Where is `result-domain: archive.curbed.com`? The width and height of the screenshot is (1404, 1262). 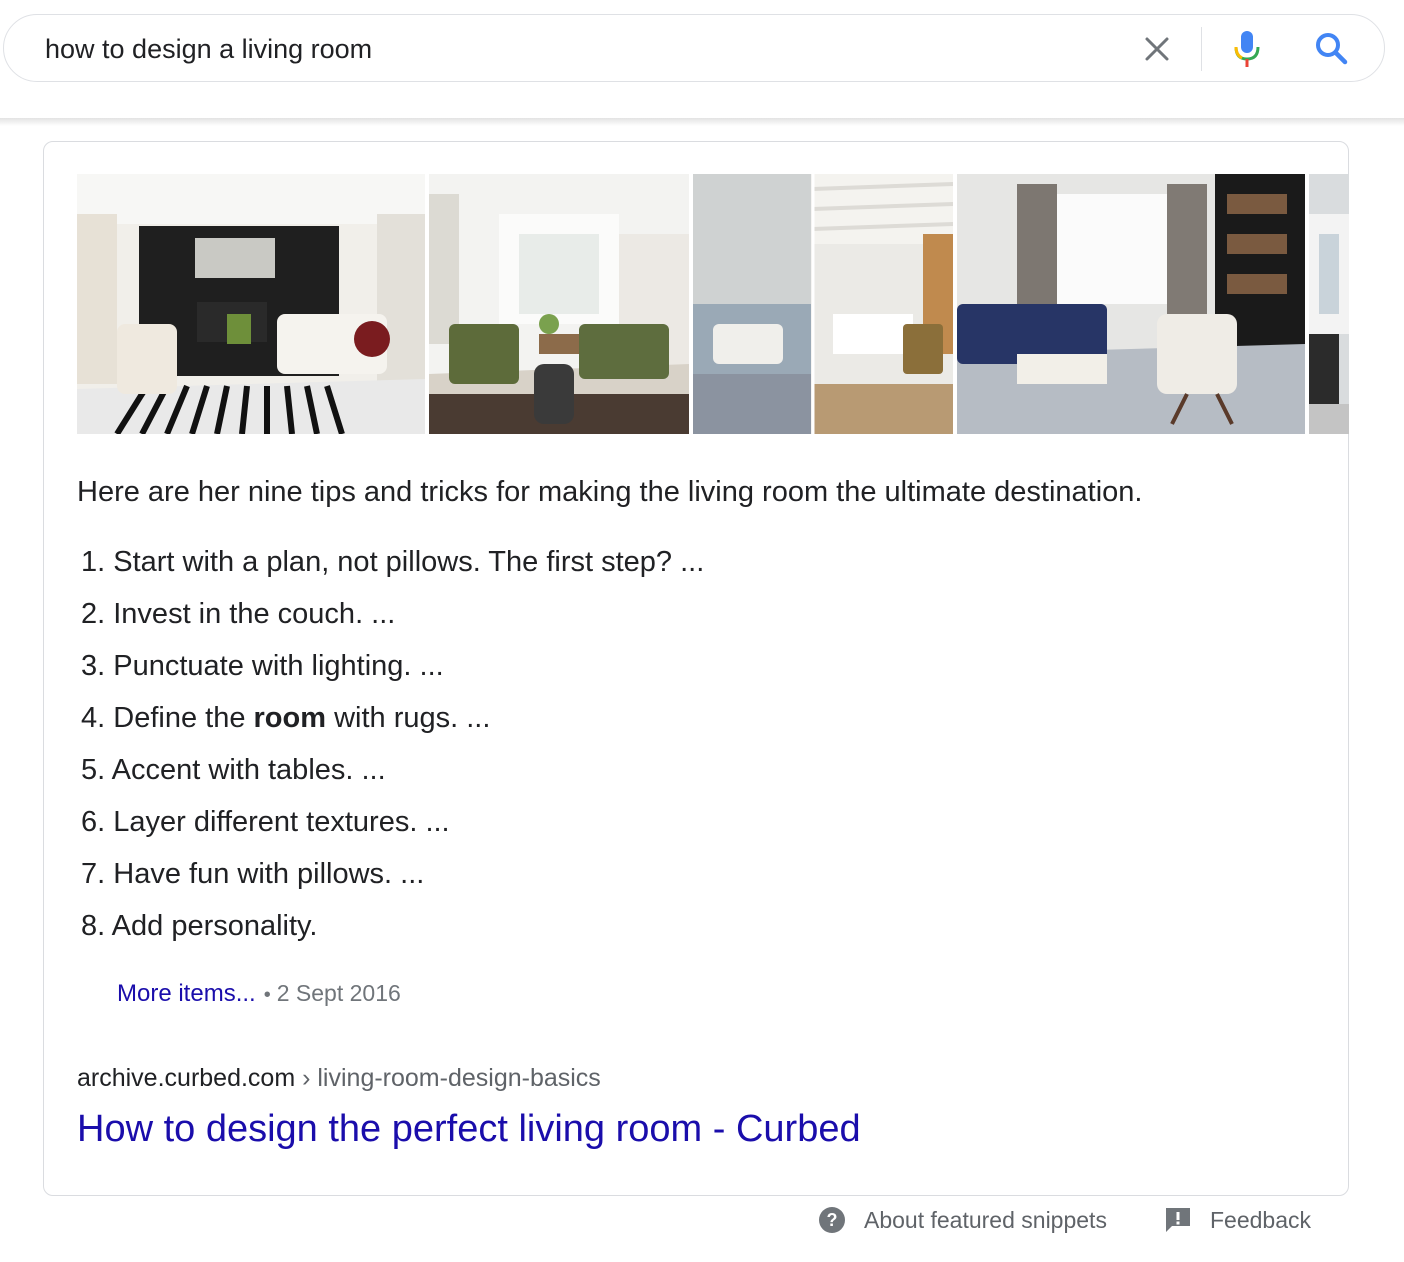 result-domain: archive.curbed.com is located at coordinates (186, 1078).